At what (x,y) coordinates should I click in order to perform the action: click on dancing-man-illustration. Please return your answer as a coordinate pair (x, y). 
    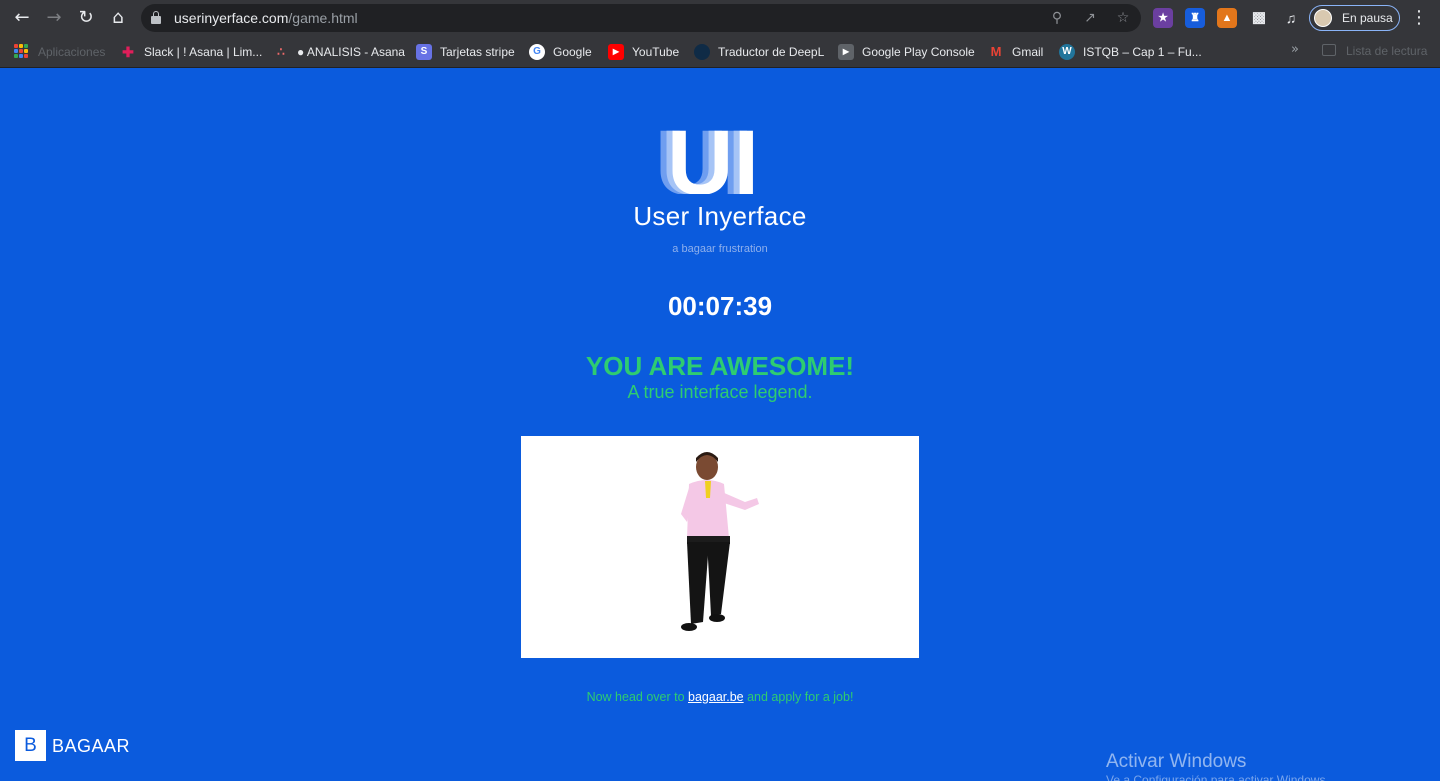
    Looking at the image, I should click on (720, 541).